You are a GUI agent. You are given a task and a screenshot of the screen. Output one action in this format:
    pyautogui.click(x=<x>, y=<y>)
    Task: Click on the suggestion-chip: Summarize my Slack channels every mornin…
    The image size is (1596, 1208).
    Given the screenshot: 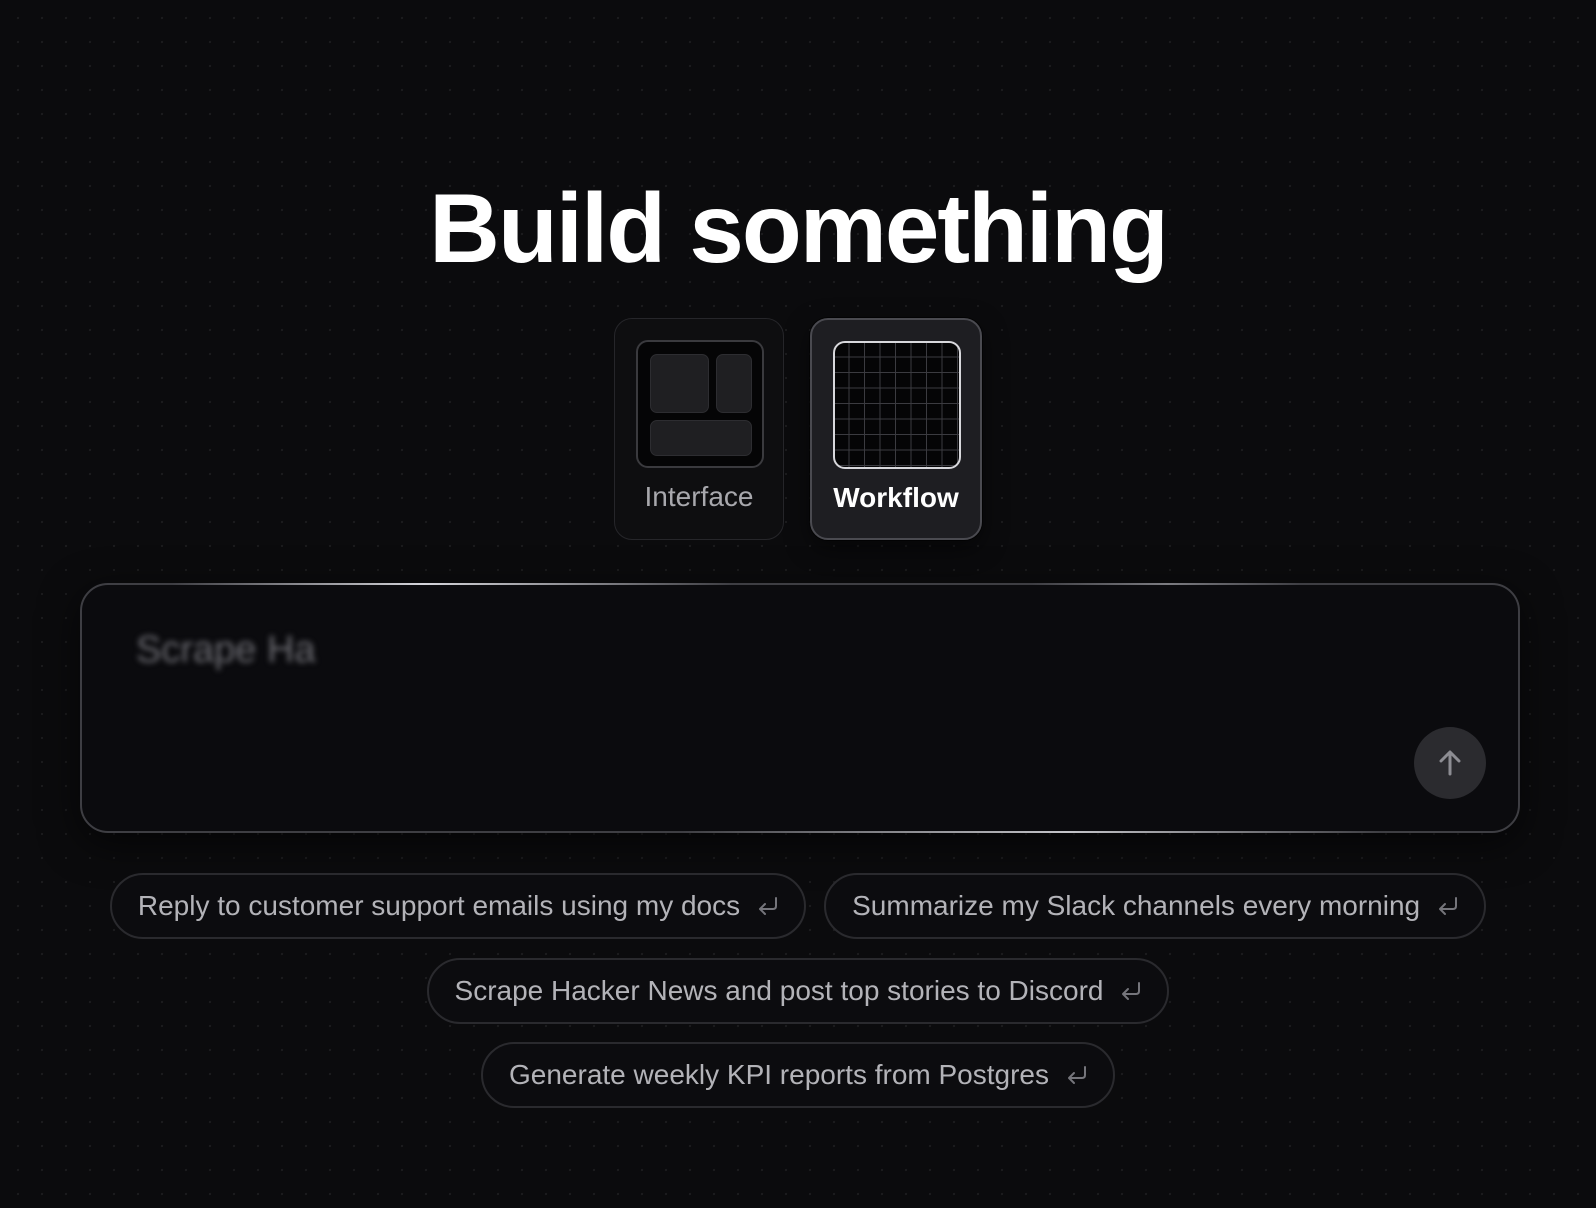 What is the action you would take?
    pyautogui.click(x=1155, y=906)
    